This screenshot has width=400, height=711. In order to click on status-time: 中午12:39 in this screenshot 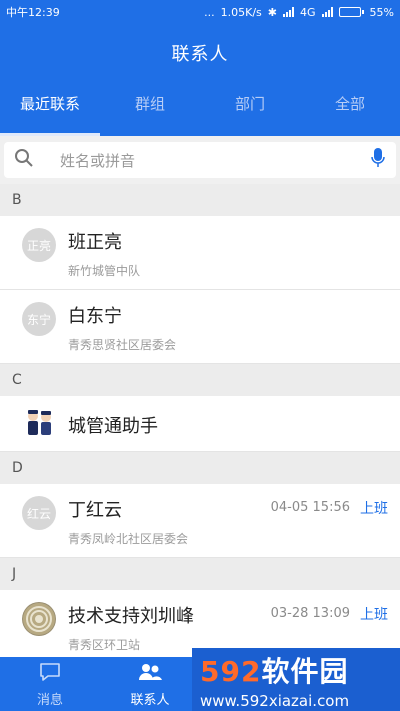, I will do `click(33, 12)`.